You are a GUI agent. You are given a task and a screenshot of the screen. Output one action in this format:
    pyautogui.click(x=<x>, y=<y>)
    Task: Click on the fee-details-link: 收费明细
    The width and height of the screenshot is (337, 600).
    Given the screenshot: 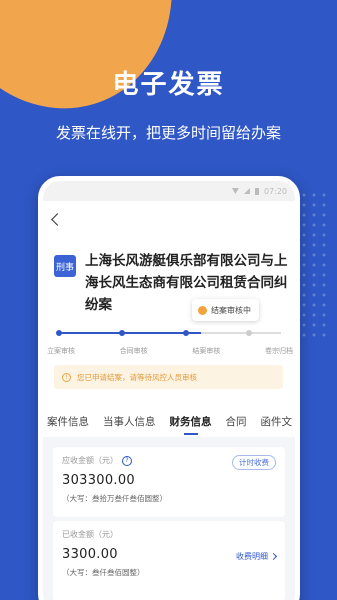 What is the action you would take?
    pyautogui.click(x=257, y=556)
    